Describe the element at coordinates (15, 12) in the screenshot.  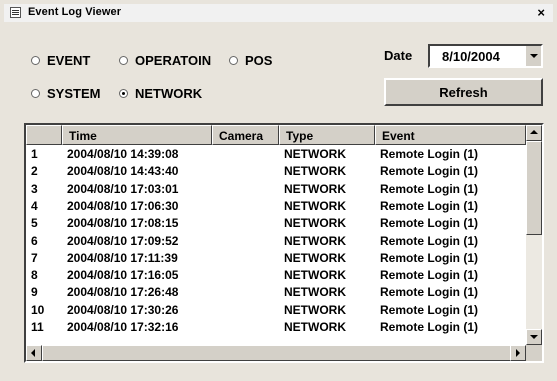
I see `event-log-icon` at that location.